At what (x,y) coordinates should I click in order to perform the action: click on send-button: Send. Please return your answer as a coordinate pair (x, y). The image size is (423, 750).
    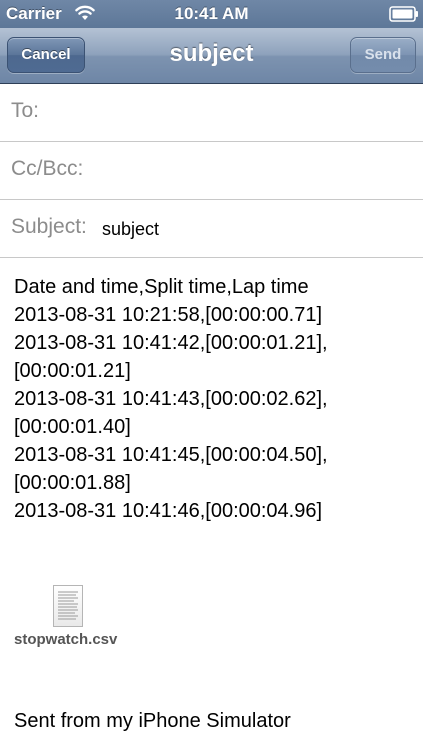
    Looking at the image, I should click on (383, 55).